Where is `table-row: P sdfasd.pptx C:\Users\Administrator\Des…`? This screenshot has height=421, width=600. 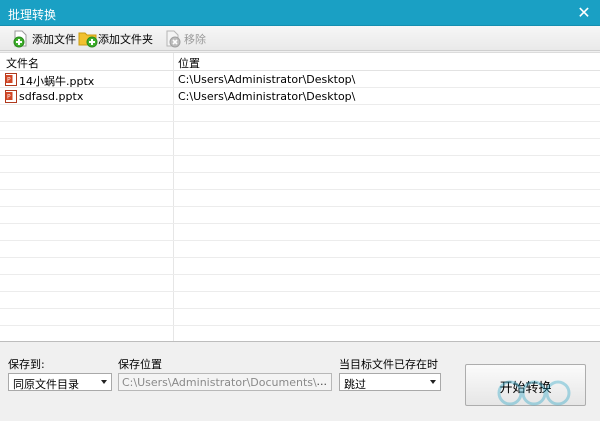 table-row: P sdfasd.pptx C:\Users\Administrator\Des… is located at coordinates (300, 96).